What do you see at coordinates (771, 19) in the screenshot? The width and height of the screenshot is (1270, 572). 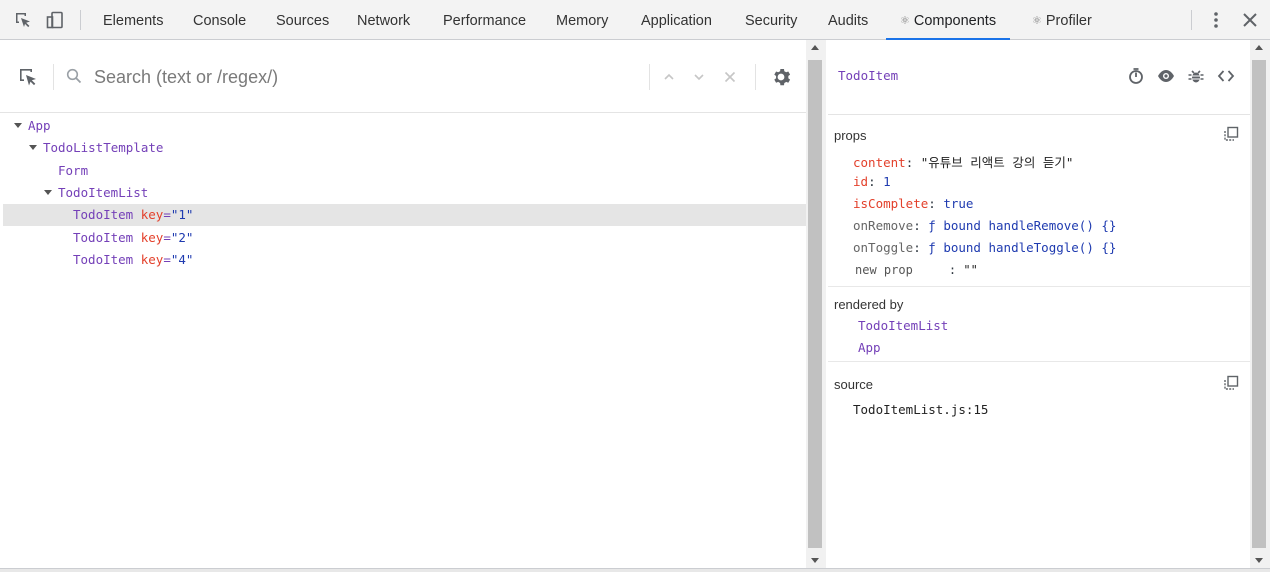 I see `tab-security: Security` at bounding box center [771, 19].